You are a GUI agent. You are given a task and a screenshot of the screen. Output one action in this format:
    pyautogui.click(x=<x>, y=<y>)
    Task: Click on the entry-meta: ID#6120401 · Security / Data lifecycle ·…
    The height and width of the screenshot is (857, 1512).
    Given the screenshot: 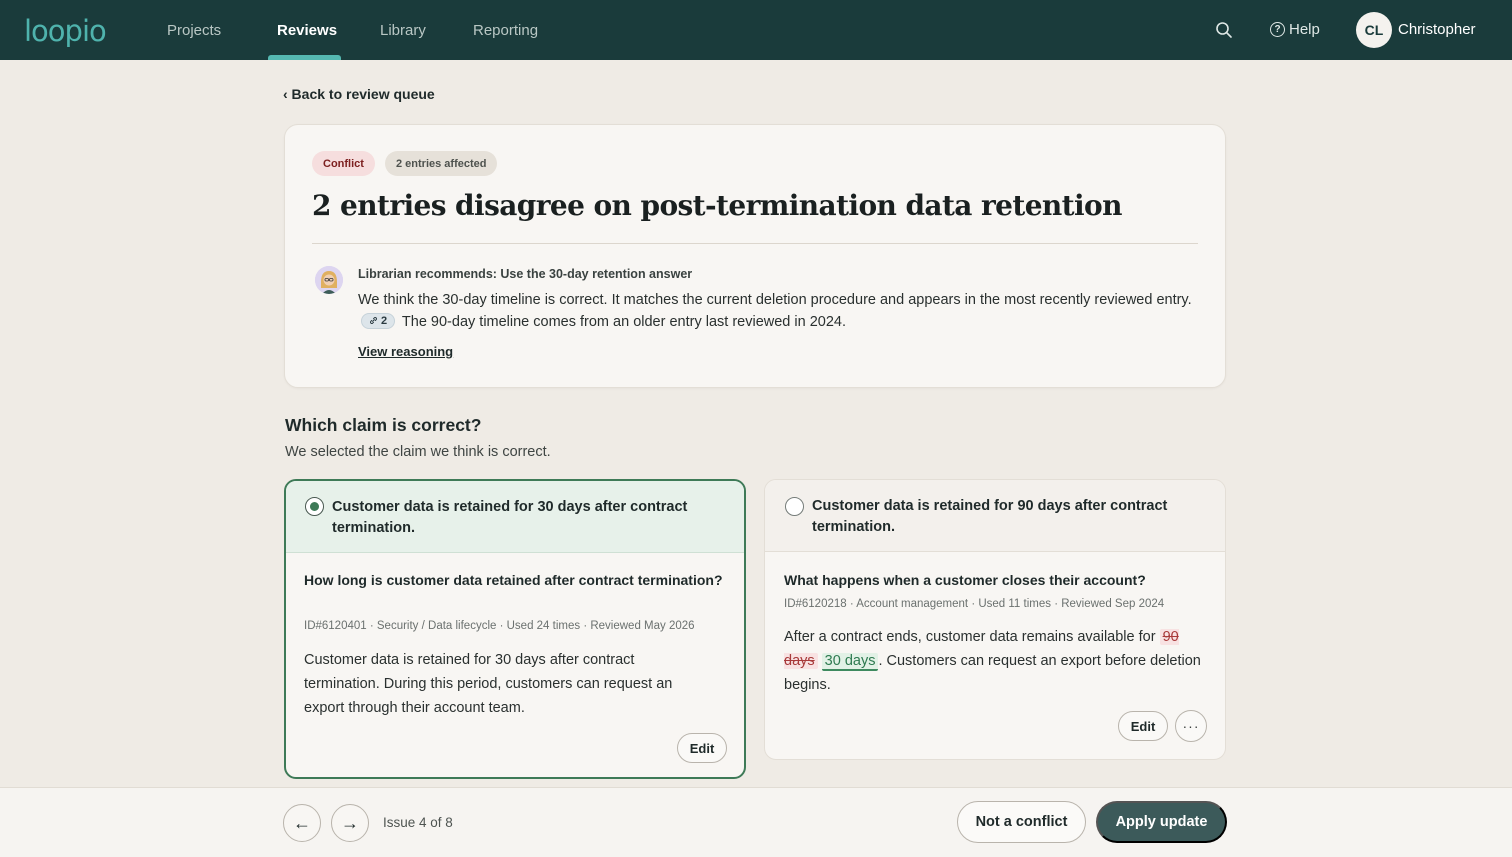 What is the action you would take?
    pyautogui.click(x=499, y=626)
    